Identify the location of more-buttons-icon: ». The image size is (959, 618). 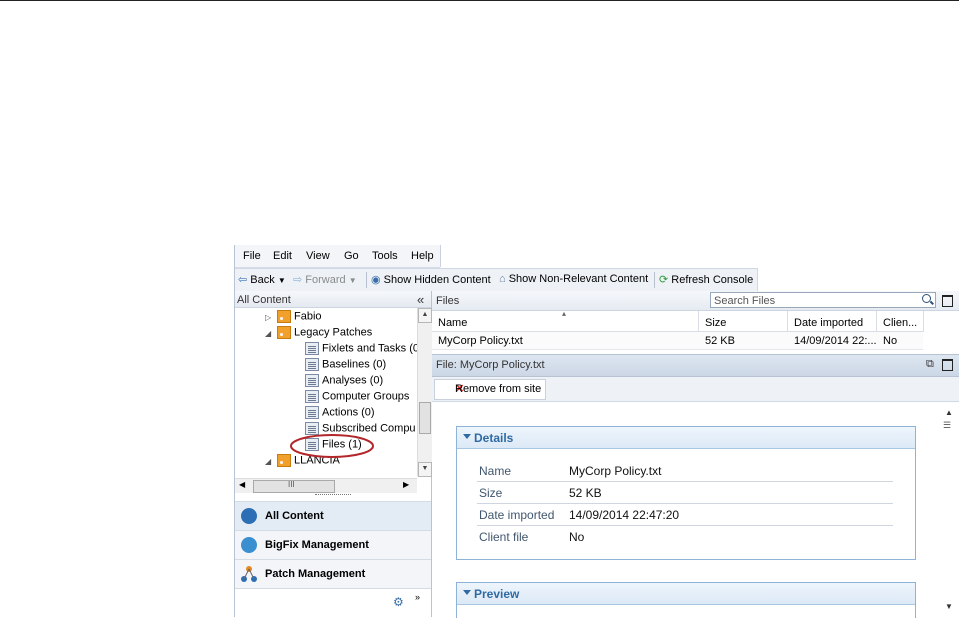
(417, 597).